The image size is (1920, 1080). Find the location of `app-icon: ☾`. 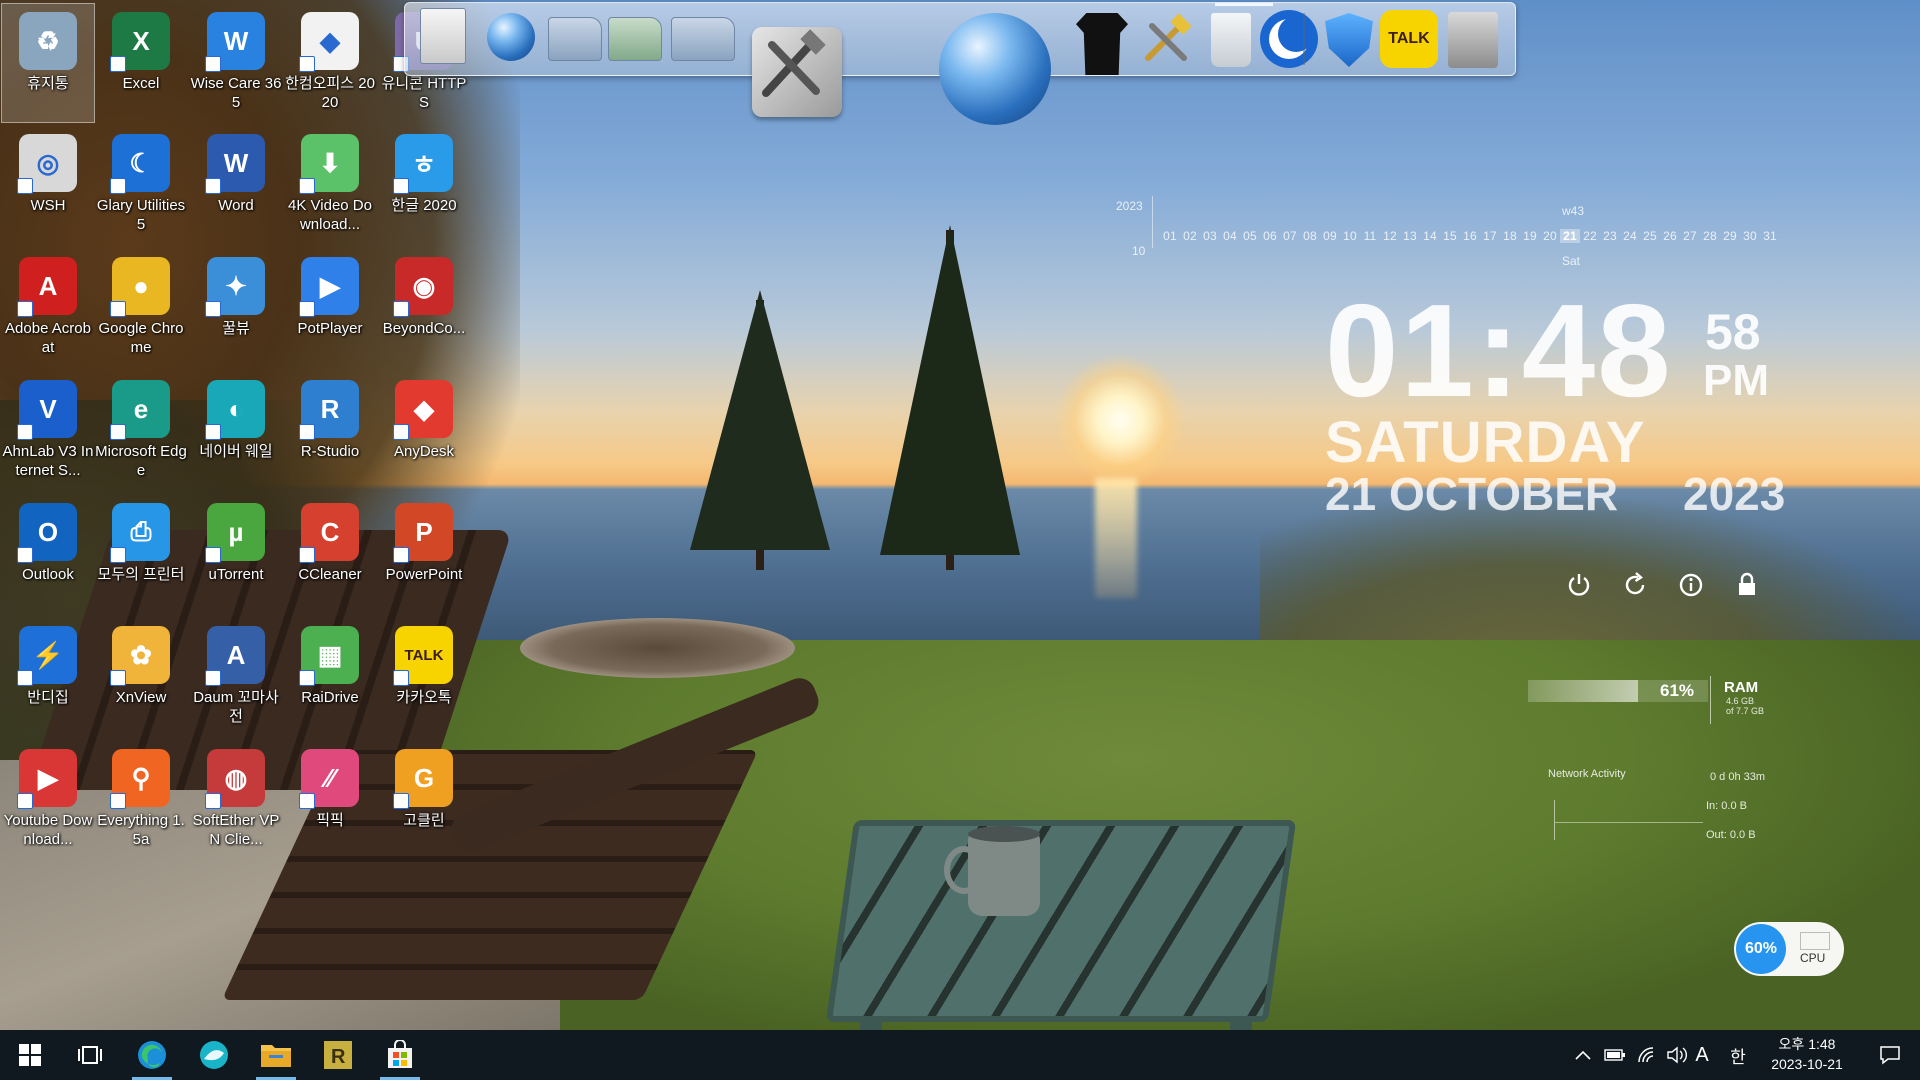

app-icon: ☾ is located at coordinates (140, 164).